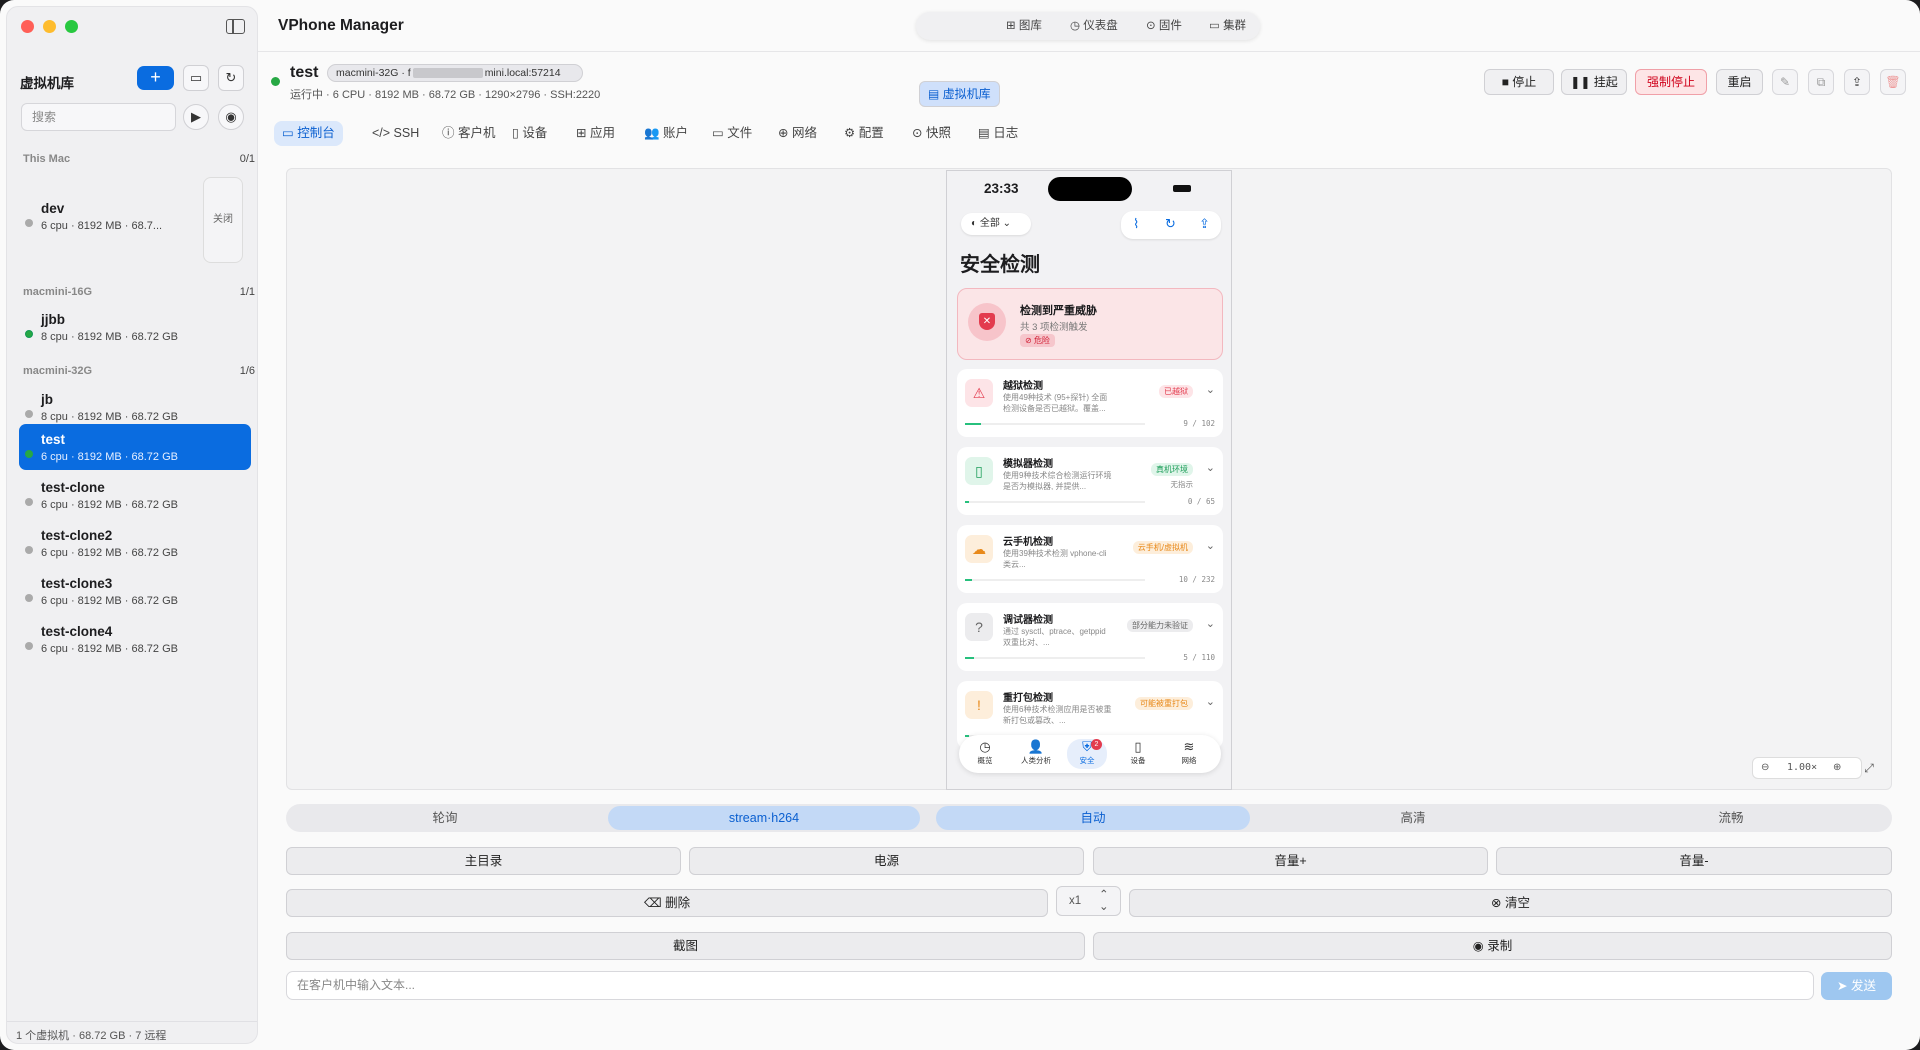  Describe the element at coordinates (666, 133) in the screenshot. I see `tab-accounts: 👥 账户` at that location.